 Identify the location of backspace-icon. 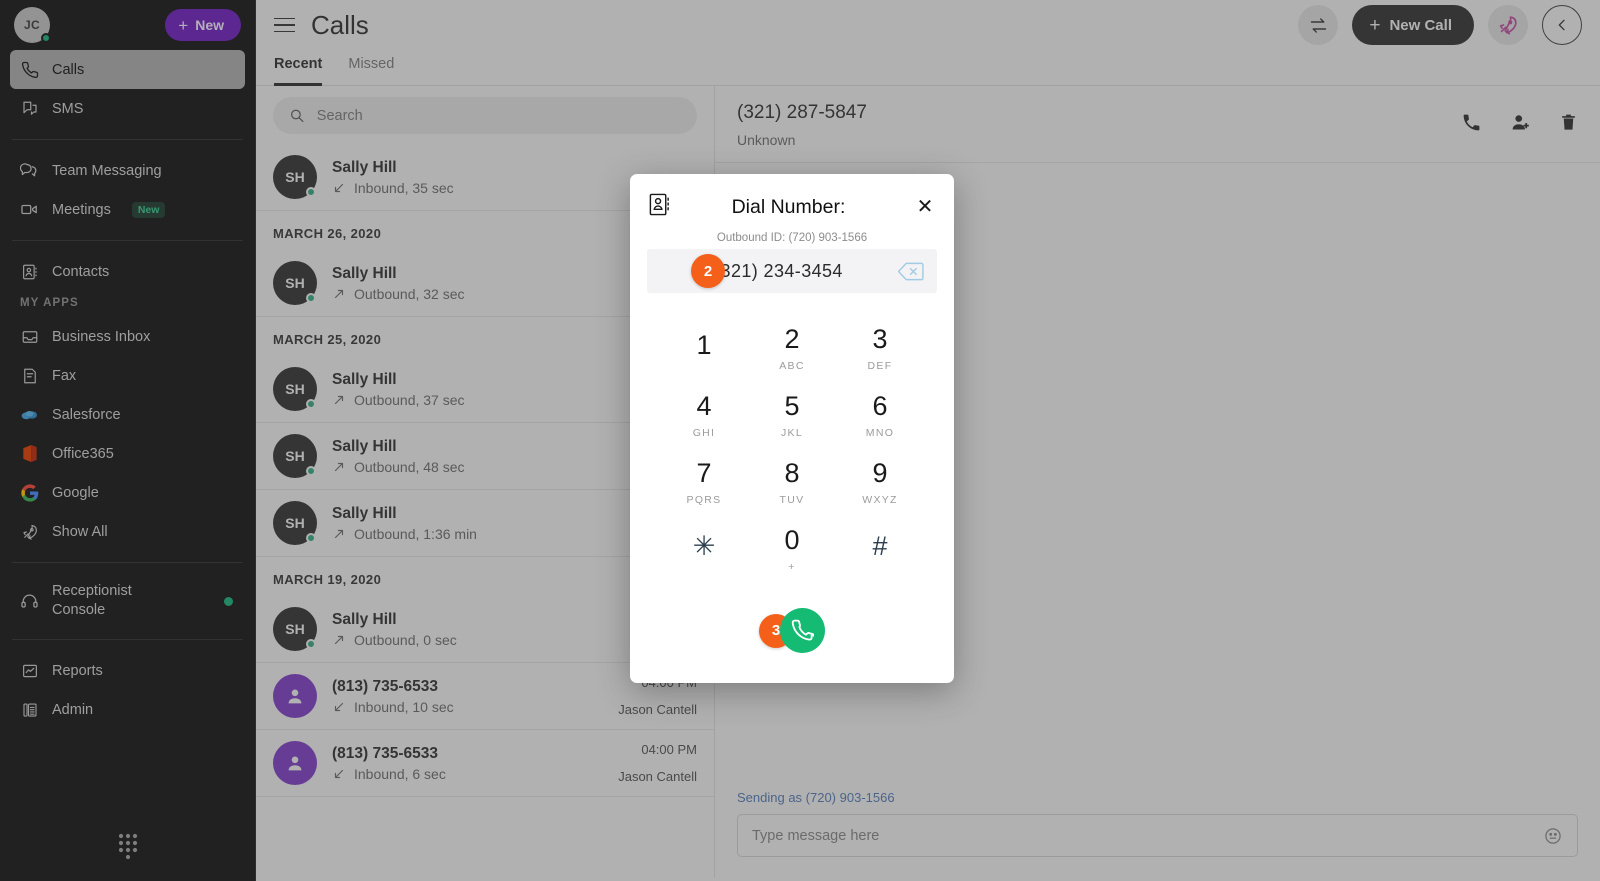
(910, 271).